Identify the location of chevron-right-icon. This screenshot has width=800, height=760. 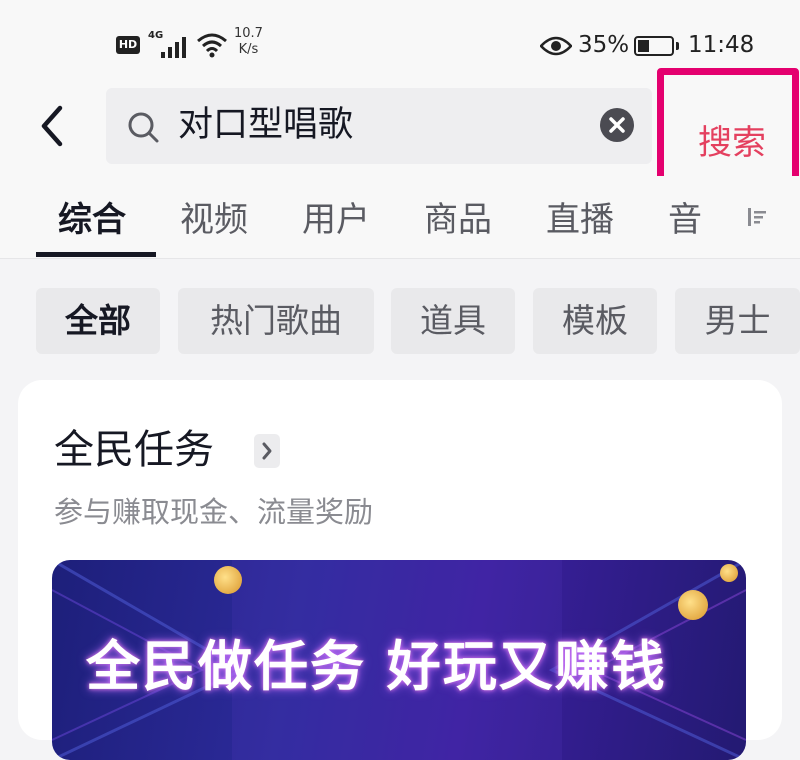
(267, 451).